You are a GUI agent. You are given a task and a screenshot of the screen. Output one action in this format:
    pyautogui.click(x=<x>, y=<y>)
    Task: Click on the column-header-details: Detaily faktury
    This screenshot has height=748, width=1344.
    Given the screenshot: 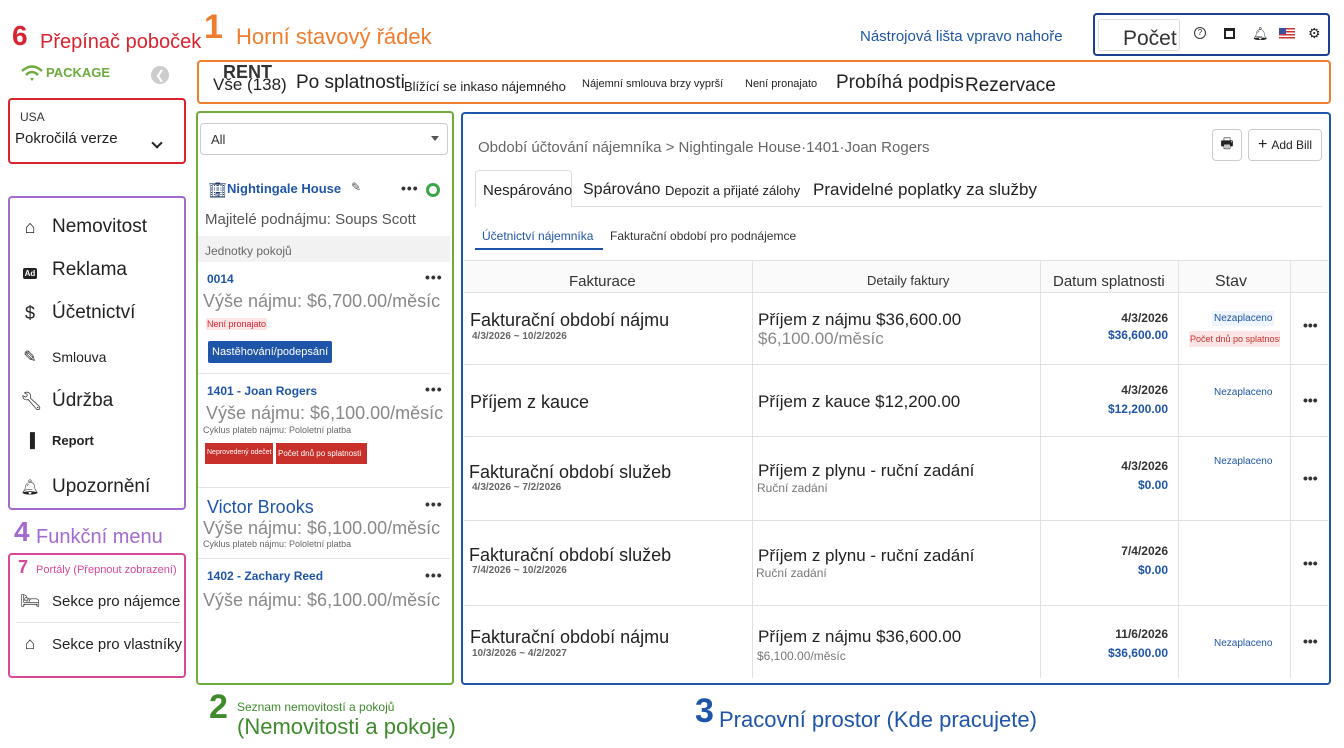 What is the action you would take?
    pyautogui.click(x=908, y=280)
    